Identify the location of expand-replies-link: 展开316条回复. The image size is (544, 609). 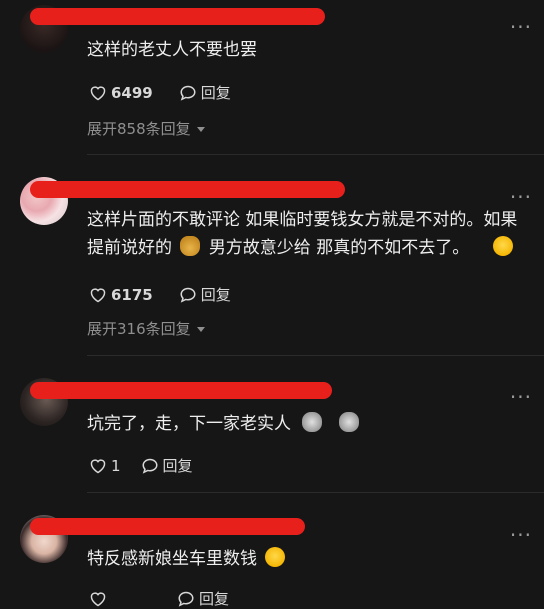
(146, 328).